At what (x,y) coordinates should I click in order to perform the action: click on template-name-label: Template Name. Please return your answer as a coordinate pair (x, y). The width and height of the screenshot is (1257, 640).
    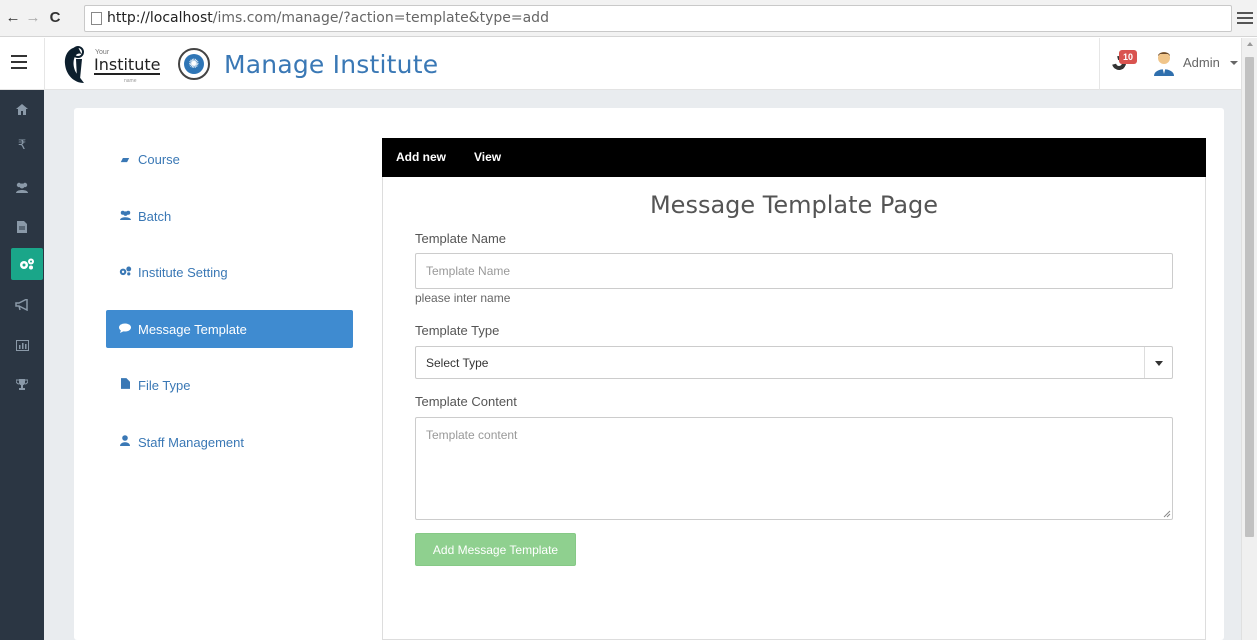
    Looking at the image, I should click on (461, 238).